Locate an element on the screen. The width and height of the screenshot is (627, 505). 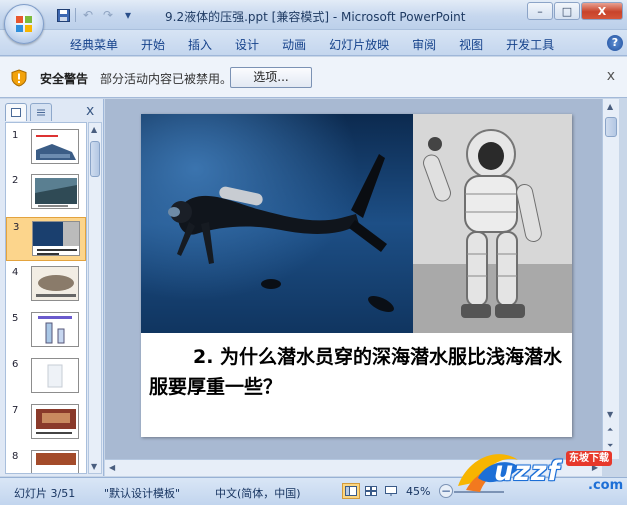
slide-thumbnail: 1 is located at coordinates (46, 148).